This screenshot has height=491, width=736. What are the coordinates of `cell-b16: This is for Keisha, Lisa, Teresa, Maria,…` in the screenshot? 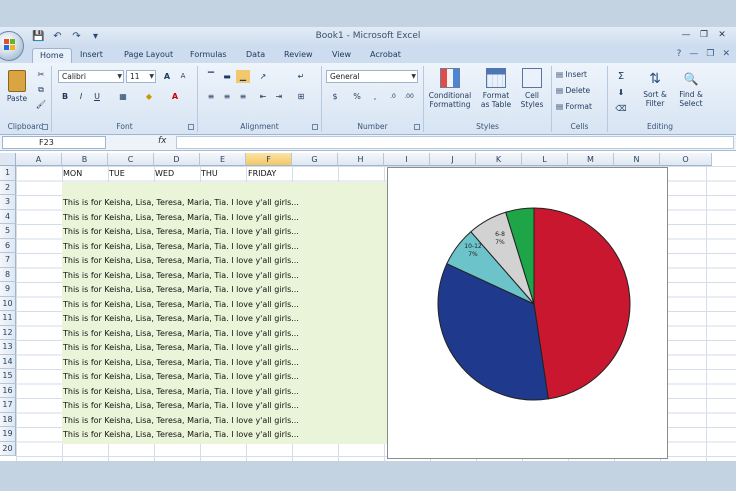 It's located at (181, 391).